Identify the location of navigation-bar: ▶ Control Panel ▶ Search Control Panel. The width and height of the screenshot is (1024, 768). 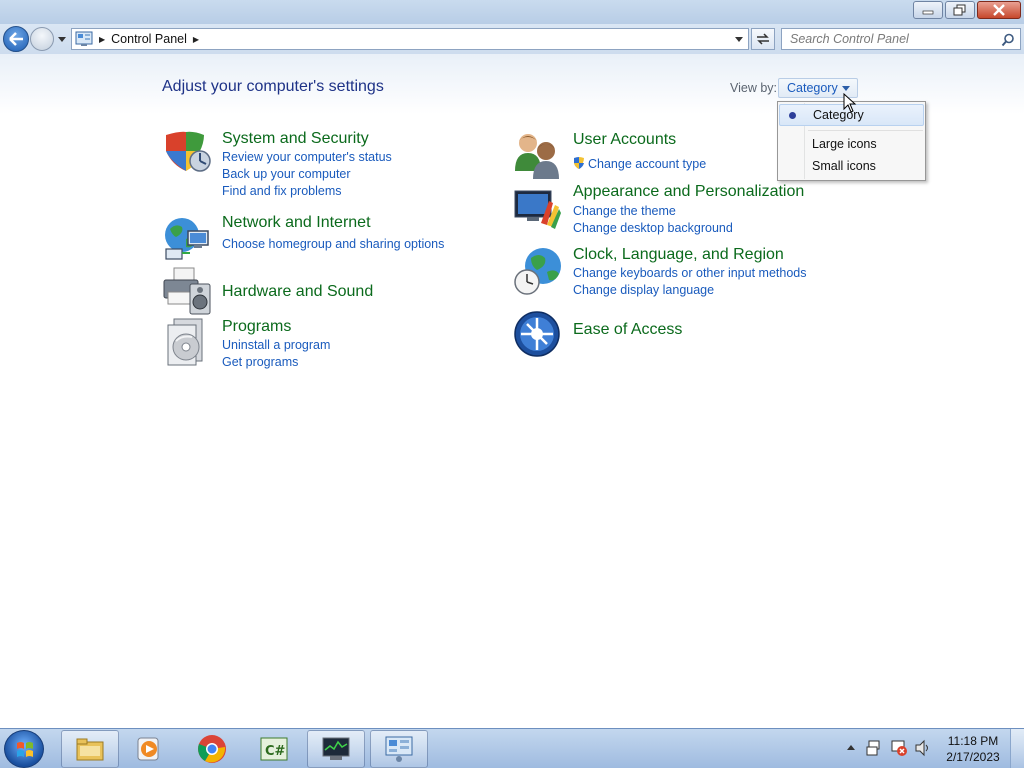
(512, 39).